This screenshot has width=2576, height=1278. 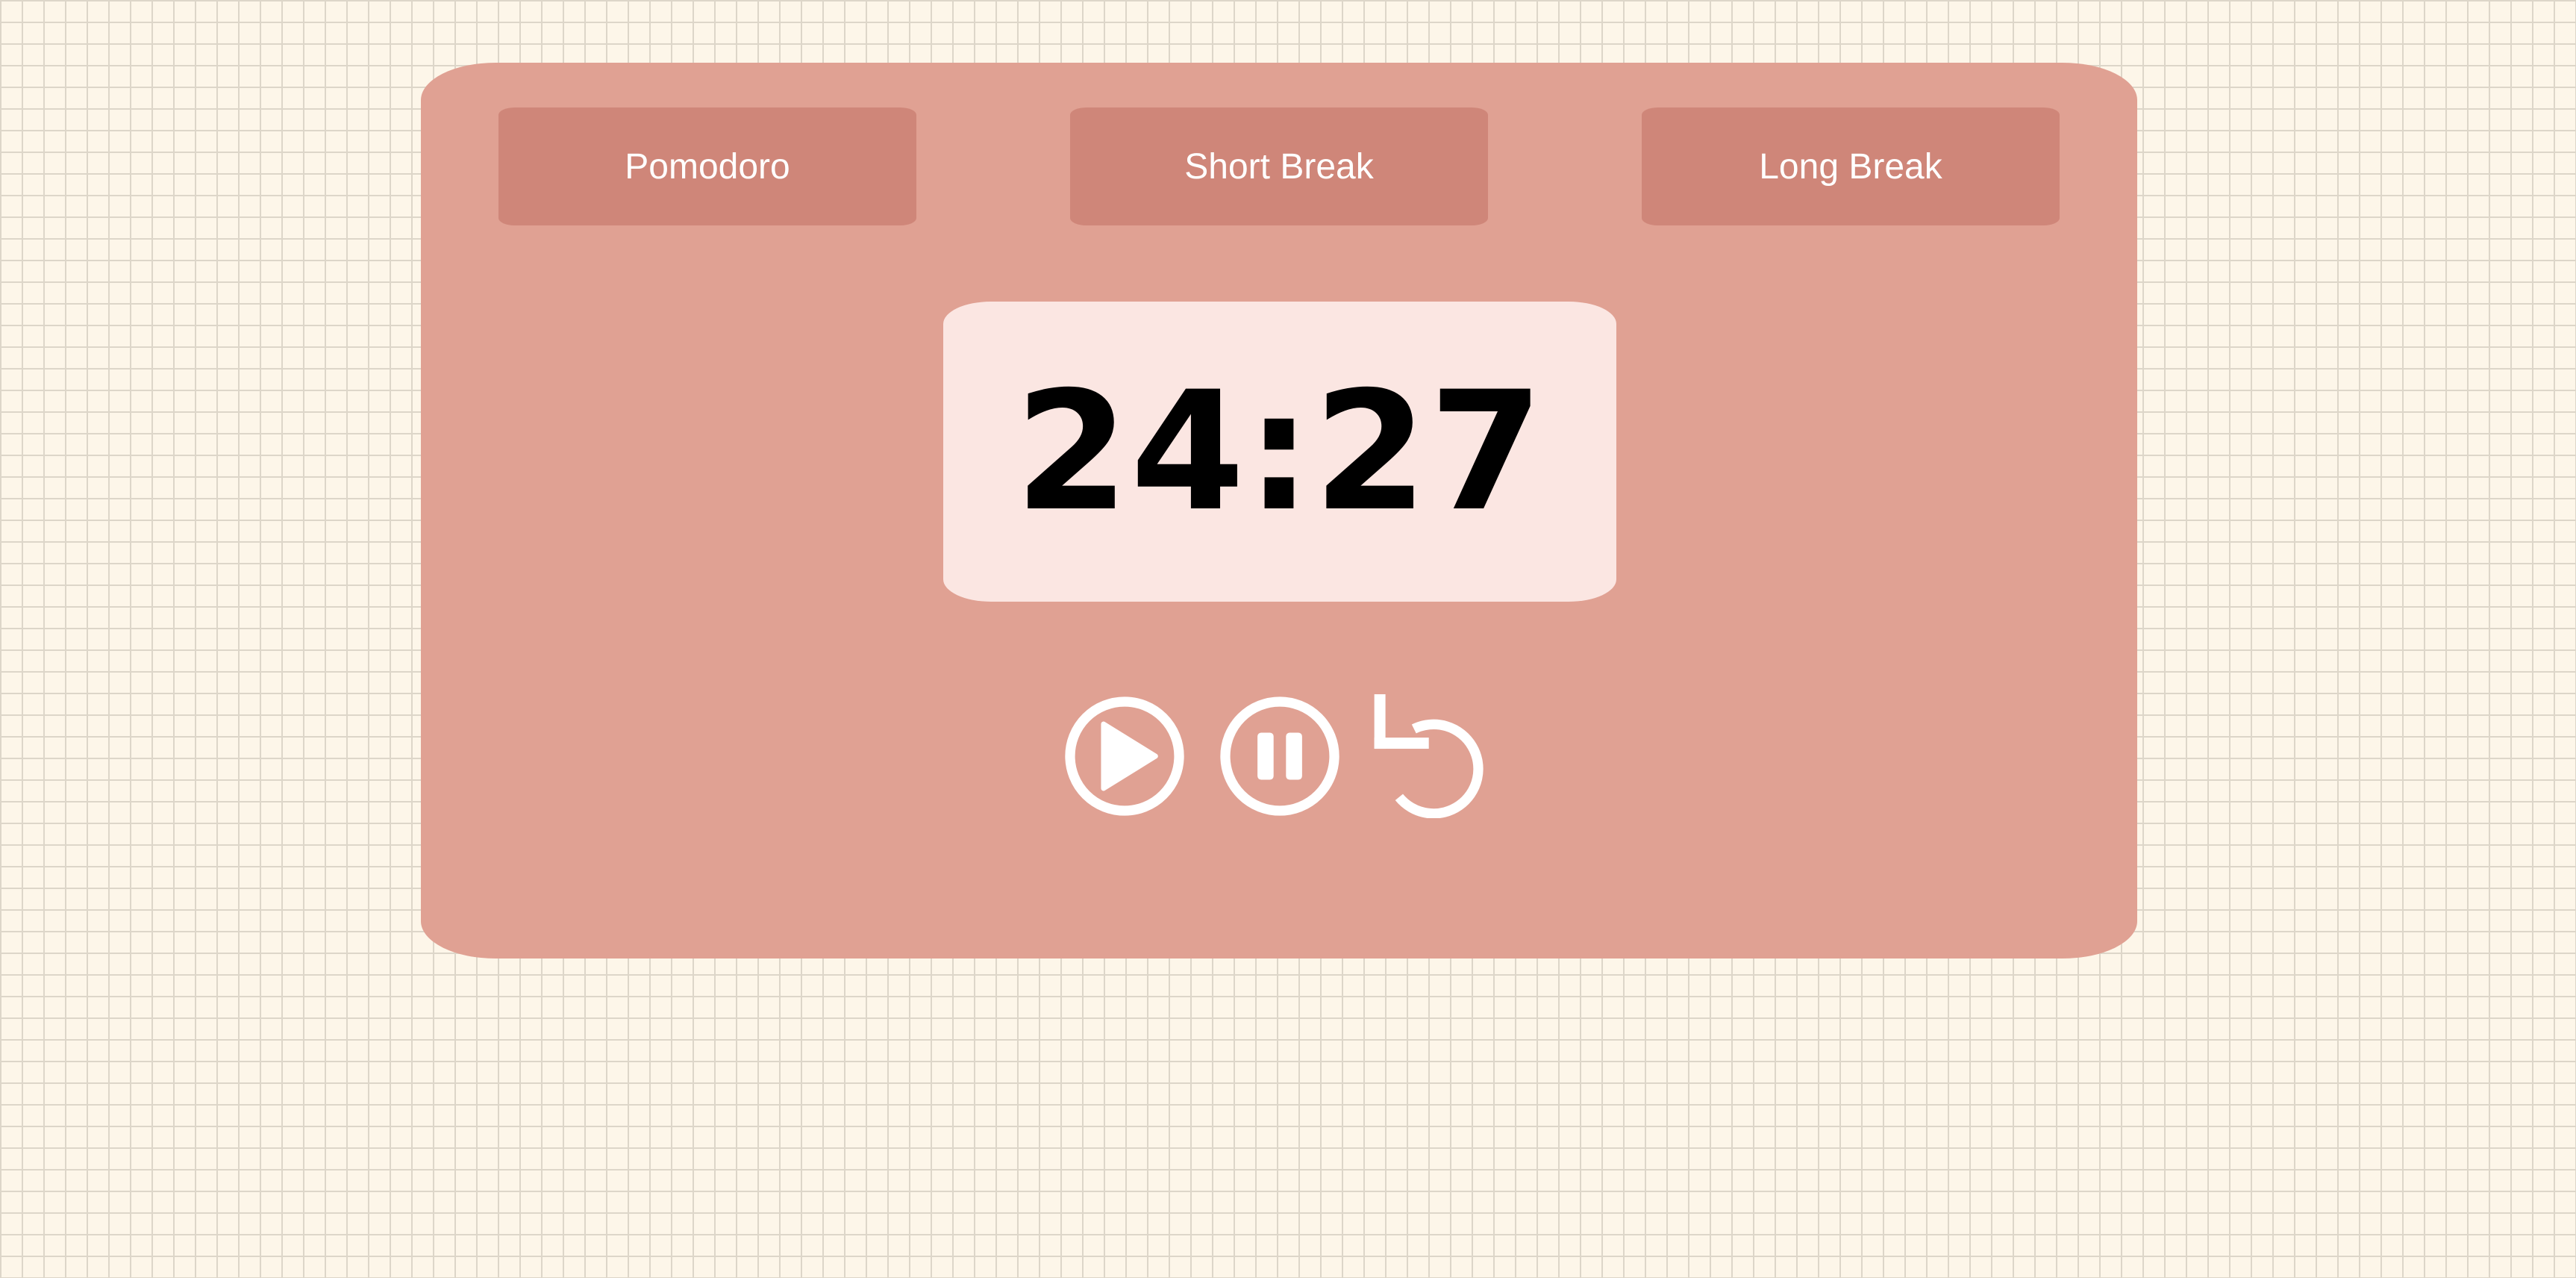 I want to click on tab-pomodoro-label: Pomodoro, so click(x=707, y=166).